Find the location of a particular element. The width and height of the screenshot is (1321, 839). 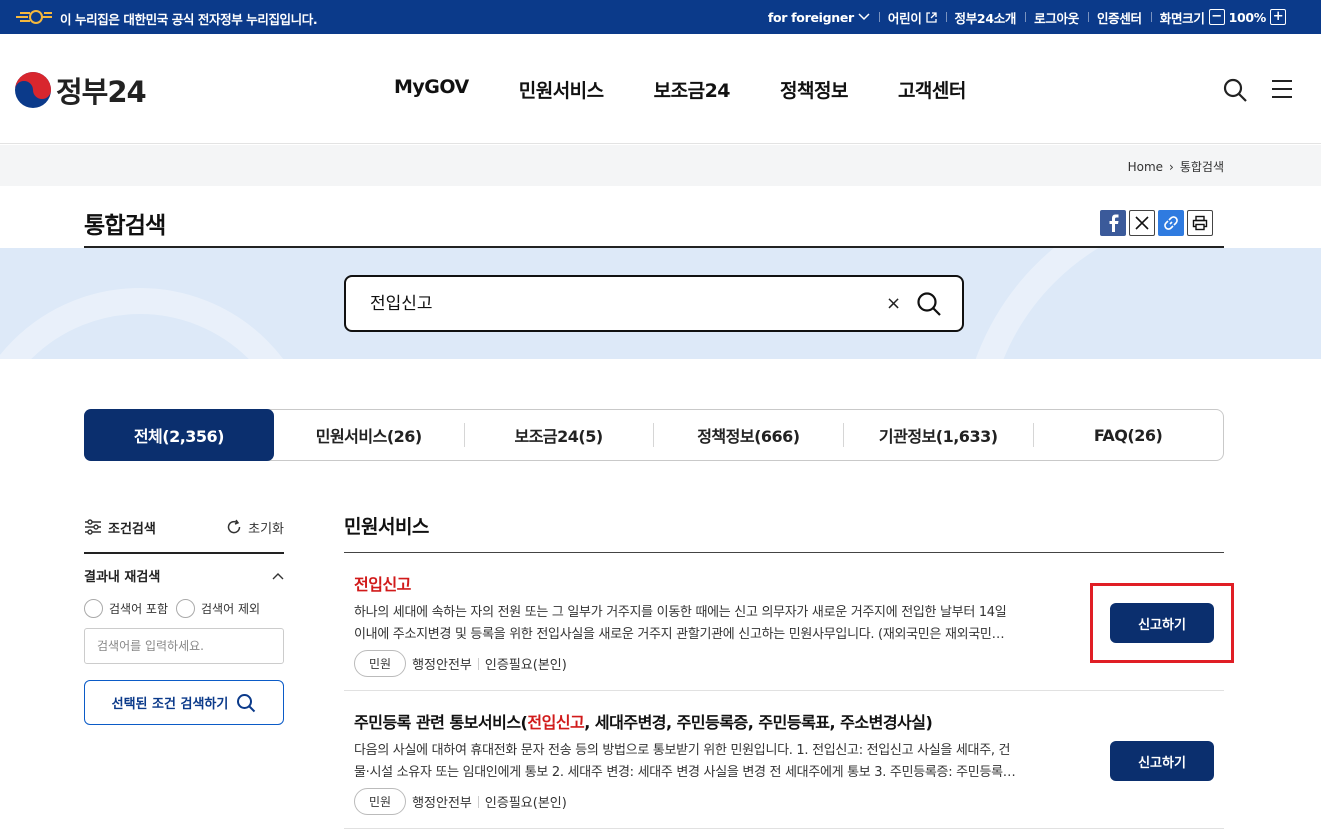

filter-header: 조건검색 초기화 is located at coordinates (184, 533).